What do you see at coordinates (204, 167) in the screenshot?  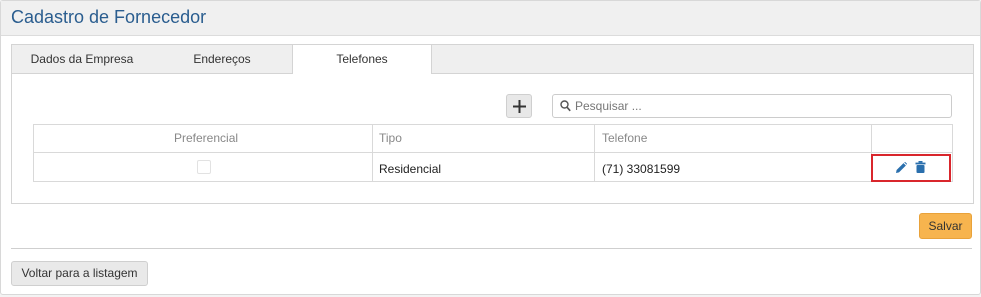 I see `preferencial-checkbox` at bounding box center [204, 167].